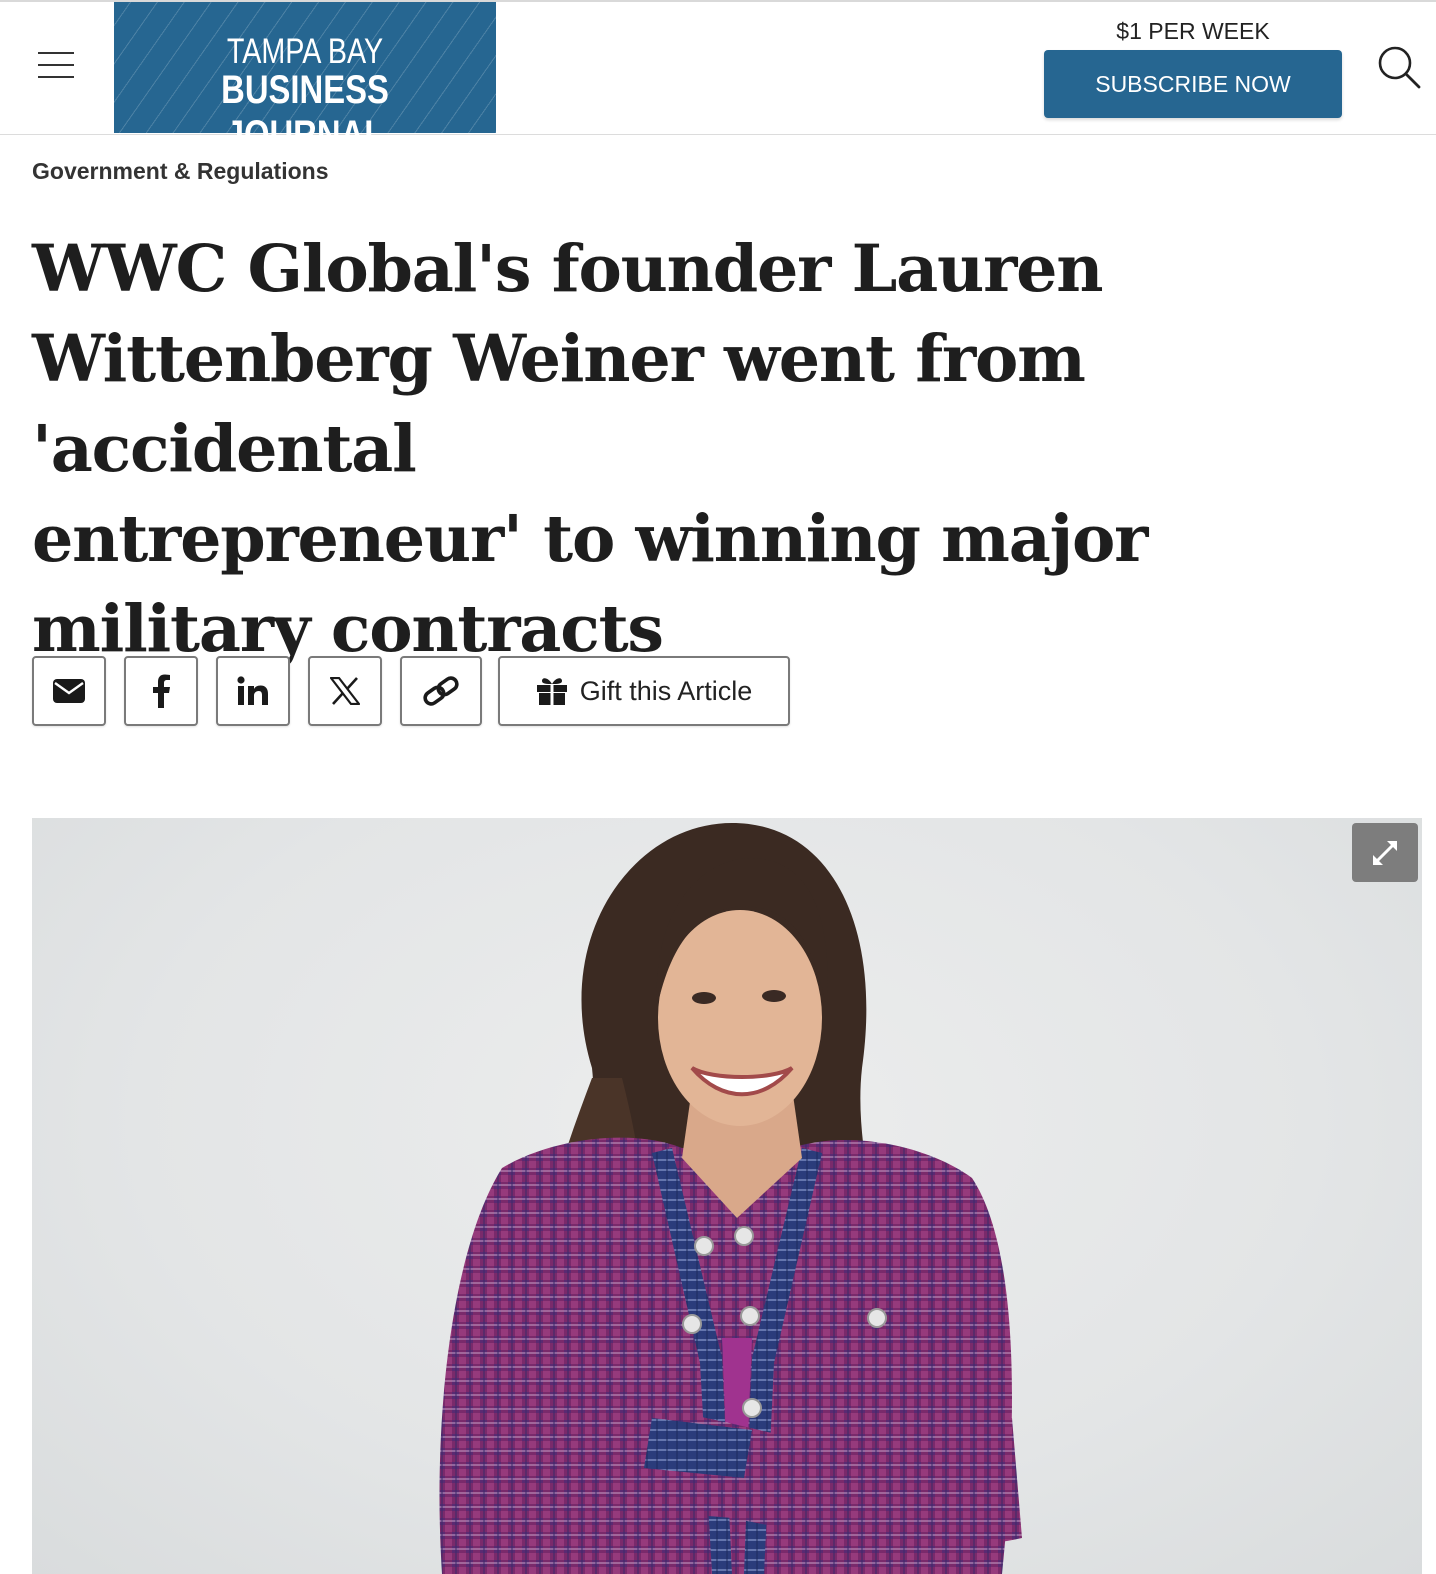 The width and height of the screenshot is (1436, 1574). I want to click on share-x-button, so click(345, 691).